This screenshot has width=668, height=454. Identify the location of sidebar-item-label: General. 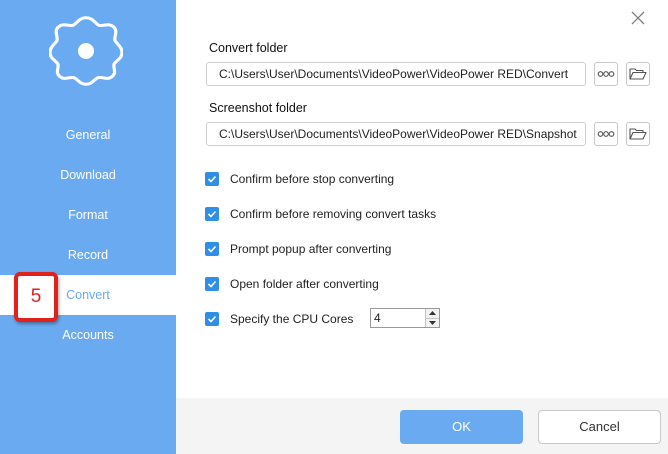
(88, 135).